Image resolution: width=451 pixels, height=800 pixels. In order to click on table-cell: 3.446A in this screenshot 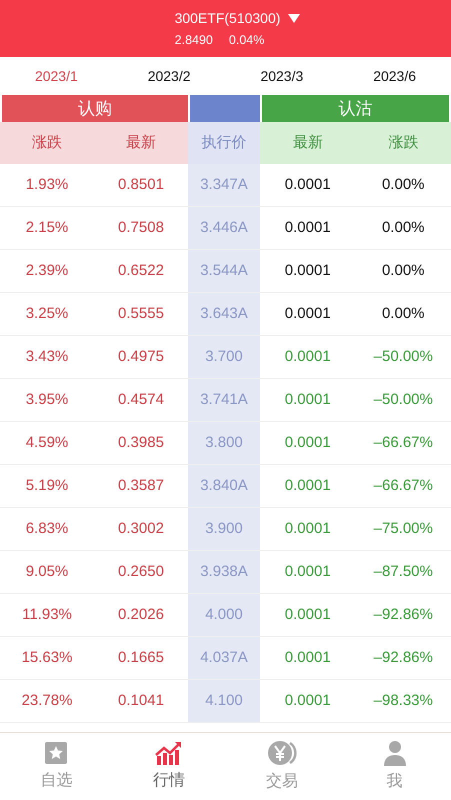, I will do `click(224, 228)`.